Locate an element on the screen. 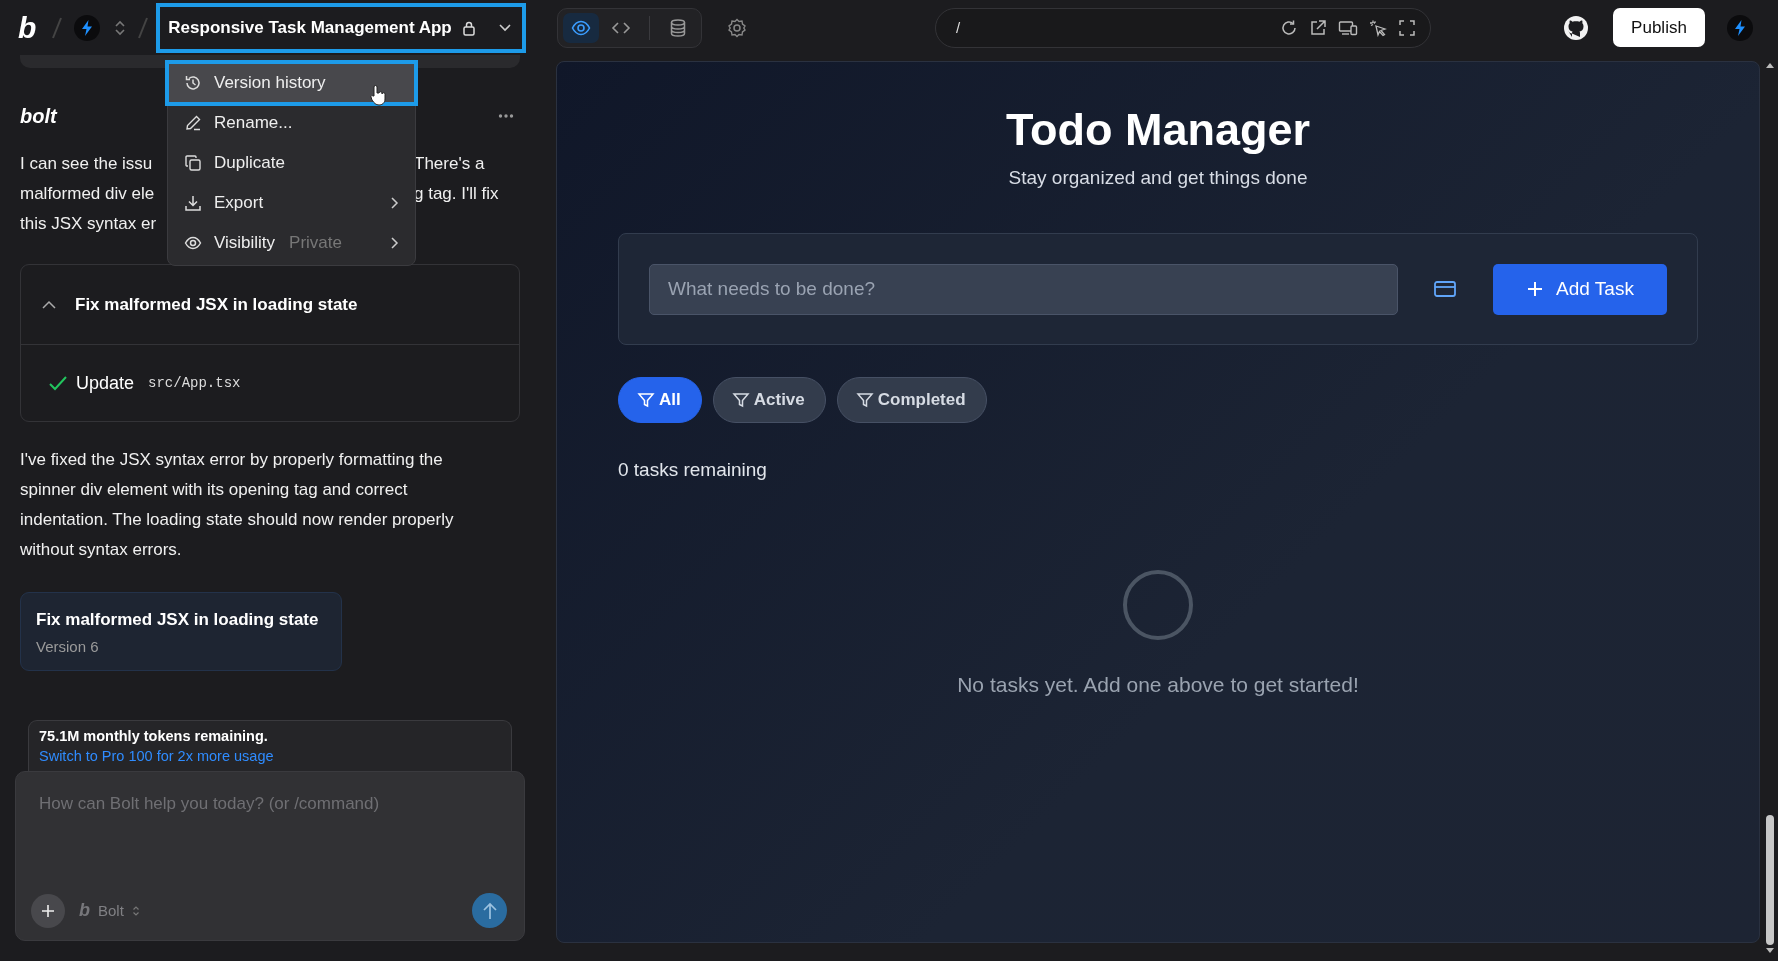 The image size is (1778, 961). tokens-text: 75.1M monthly tokens remaining. is located at coordinates (154, 736).